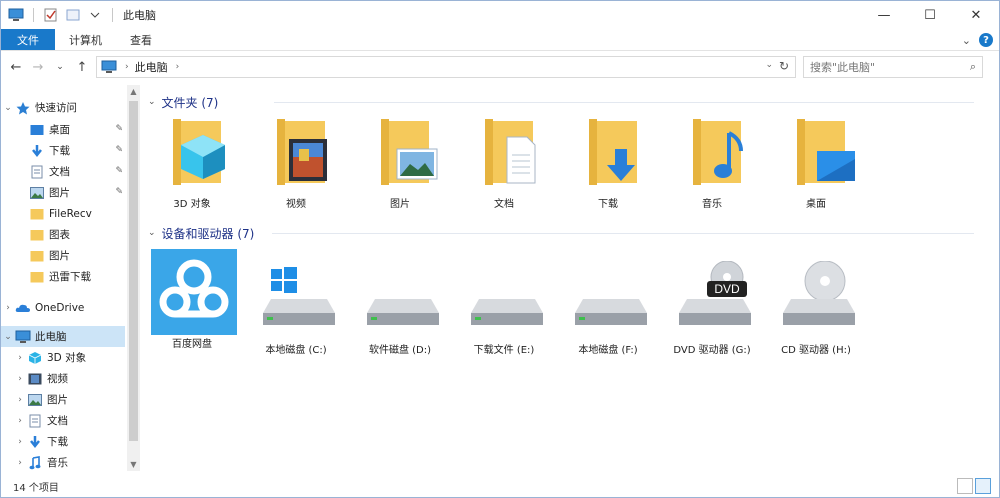 This screenshot has height=498, width=1000. Describe the element at coordinates (608, 311) in the screenshot. I see `drive-f: 本地磁盘 (F:)` at that location.